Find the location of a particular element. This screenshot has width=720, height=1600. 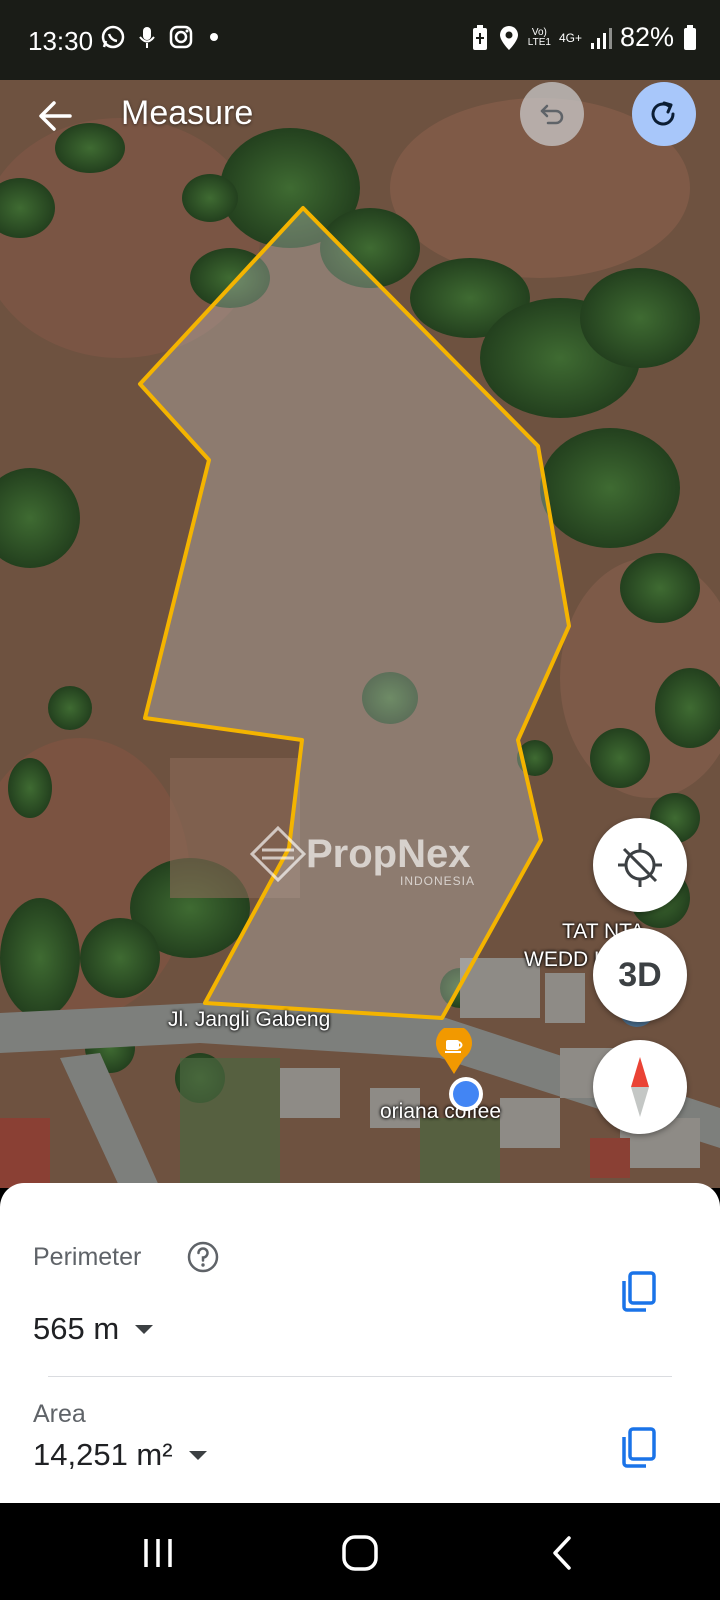

perimeter-unit-dropdown: 565 m is located at coordinates (94, 1329).